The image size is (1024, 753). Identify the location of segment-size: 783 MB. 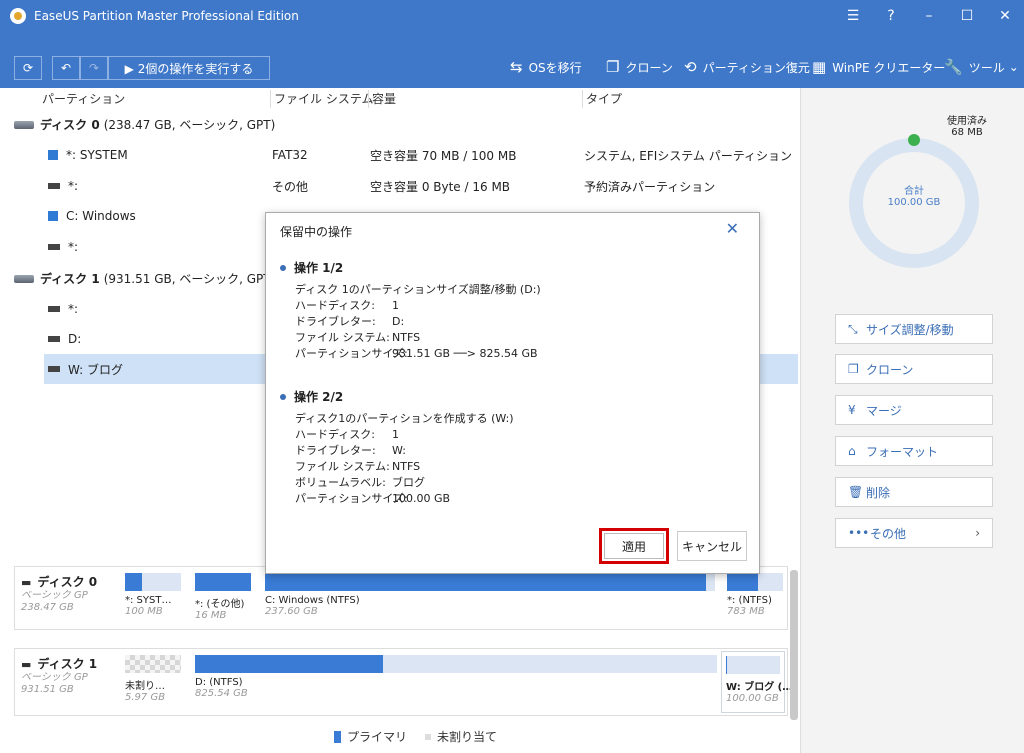
(746, 611).